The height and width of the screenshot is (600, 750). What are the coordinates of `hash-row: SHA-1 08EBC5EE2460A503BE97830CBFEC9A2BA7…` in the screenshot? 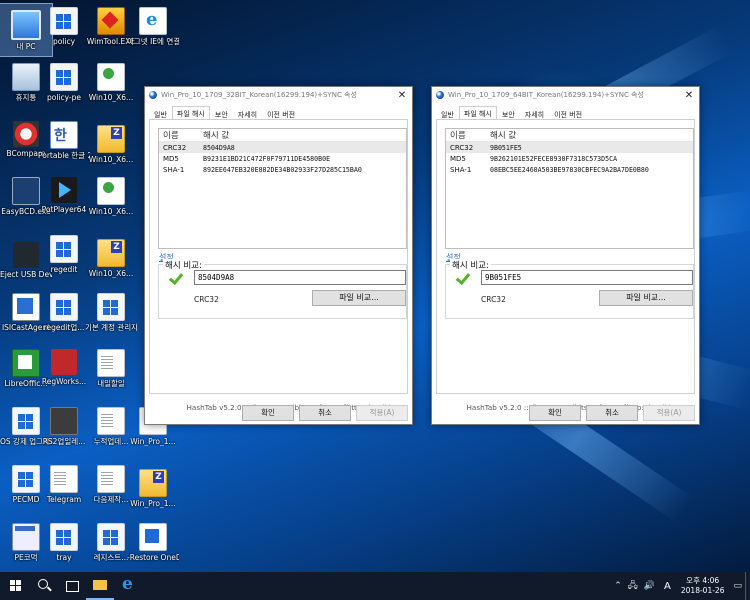 It's located at (569, 169).